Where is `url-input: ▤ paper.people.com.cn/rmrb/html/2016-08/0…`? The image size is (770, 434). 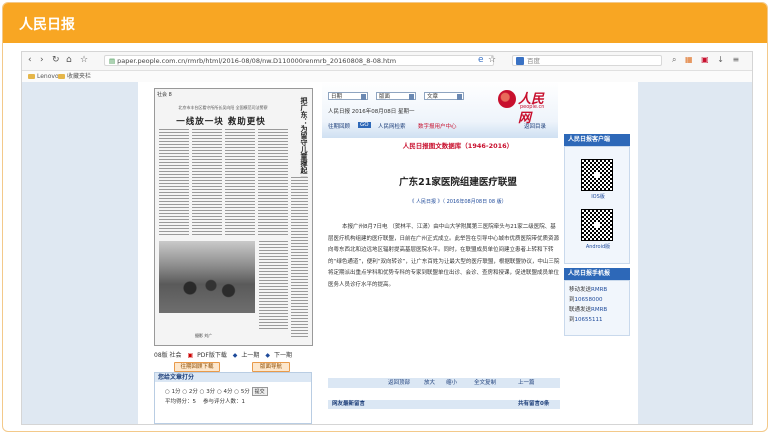
url-input: ▤ paper.people.com.cn/rmrb/html/2016-08/0… is located at coordinates (299, 60).